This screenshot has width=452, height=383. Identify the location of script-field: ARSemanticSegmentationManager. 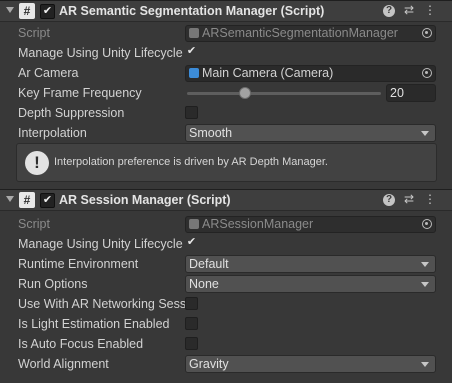
(310, 33).